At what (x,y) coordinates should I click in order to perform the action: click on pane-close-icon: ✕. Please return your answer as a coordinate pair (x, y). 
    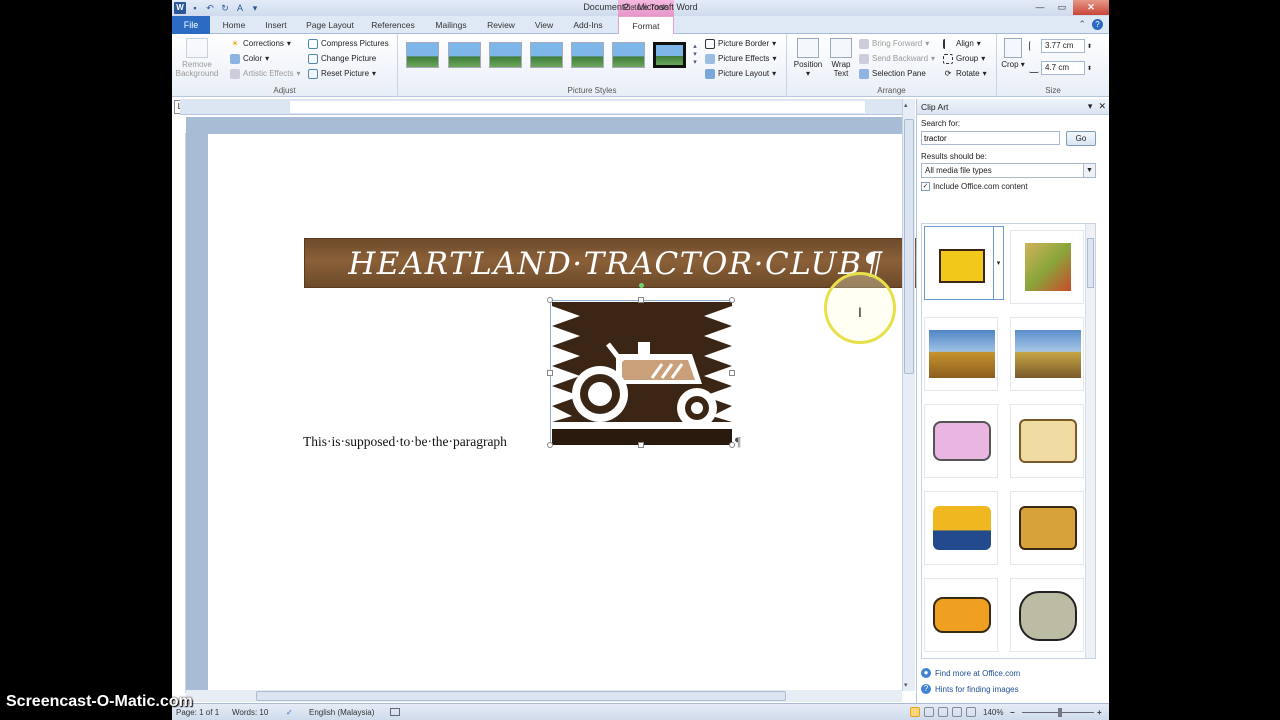
    Looking at the image, I should click on (1102, 106).